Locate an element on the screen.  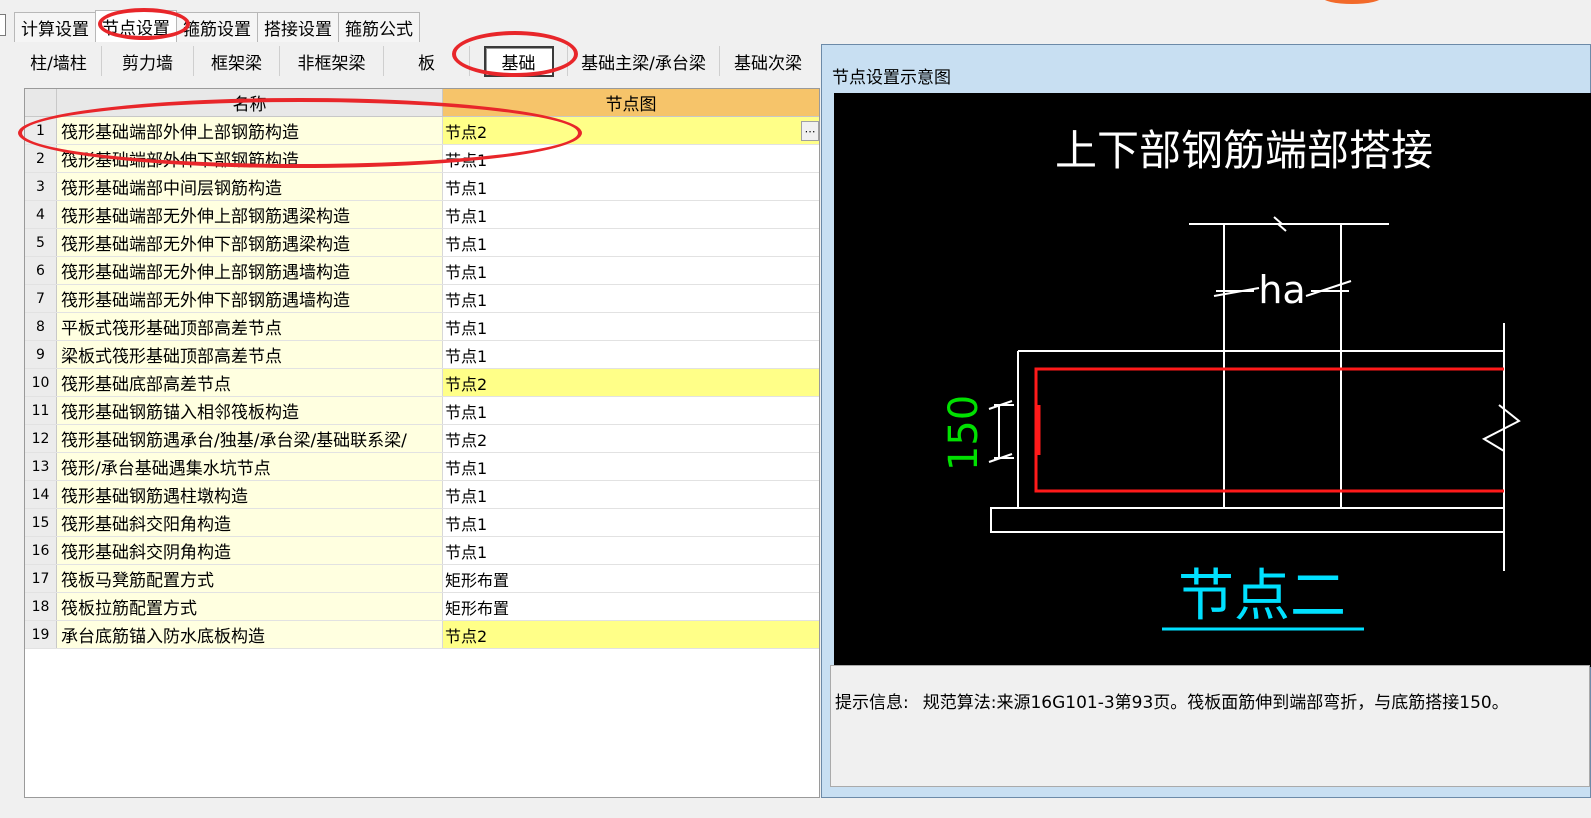
table-row: 19 承台底筋锚入防水底板构造 节点2 is located at coordinates (422, 635).